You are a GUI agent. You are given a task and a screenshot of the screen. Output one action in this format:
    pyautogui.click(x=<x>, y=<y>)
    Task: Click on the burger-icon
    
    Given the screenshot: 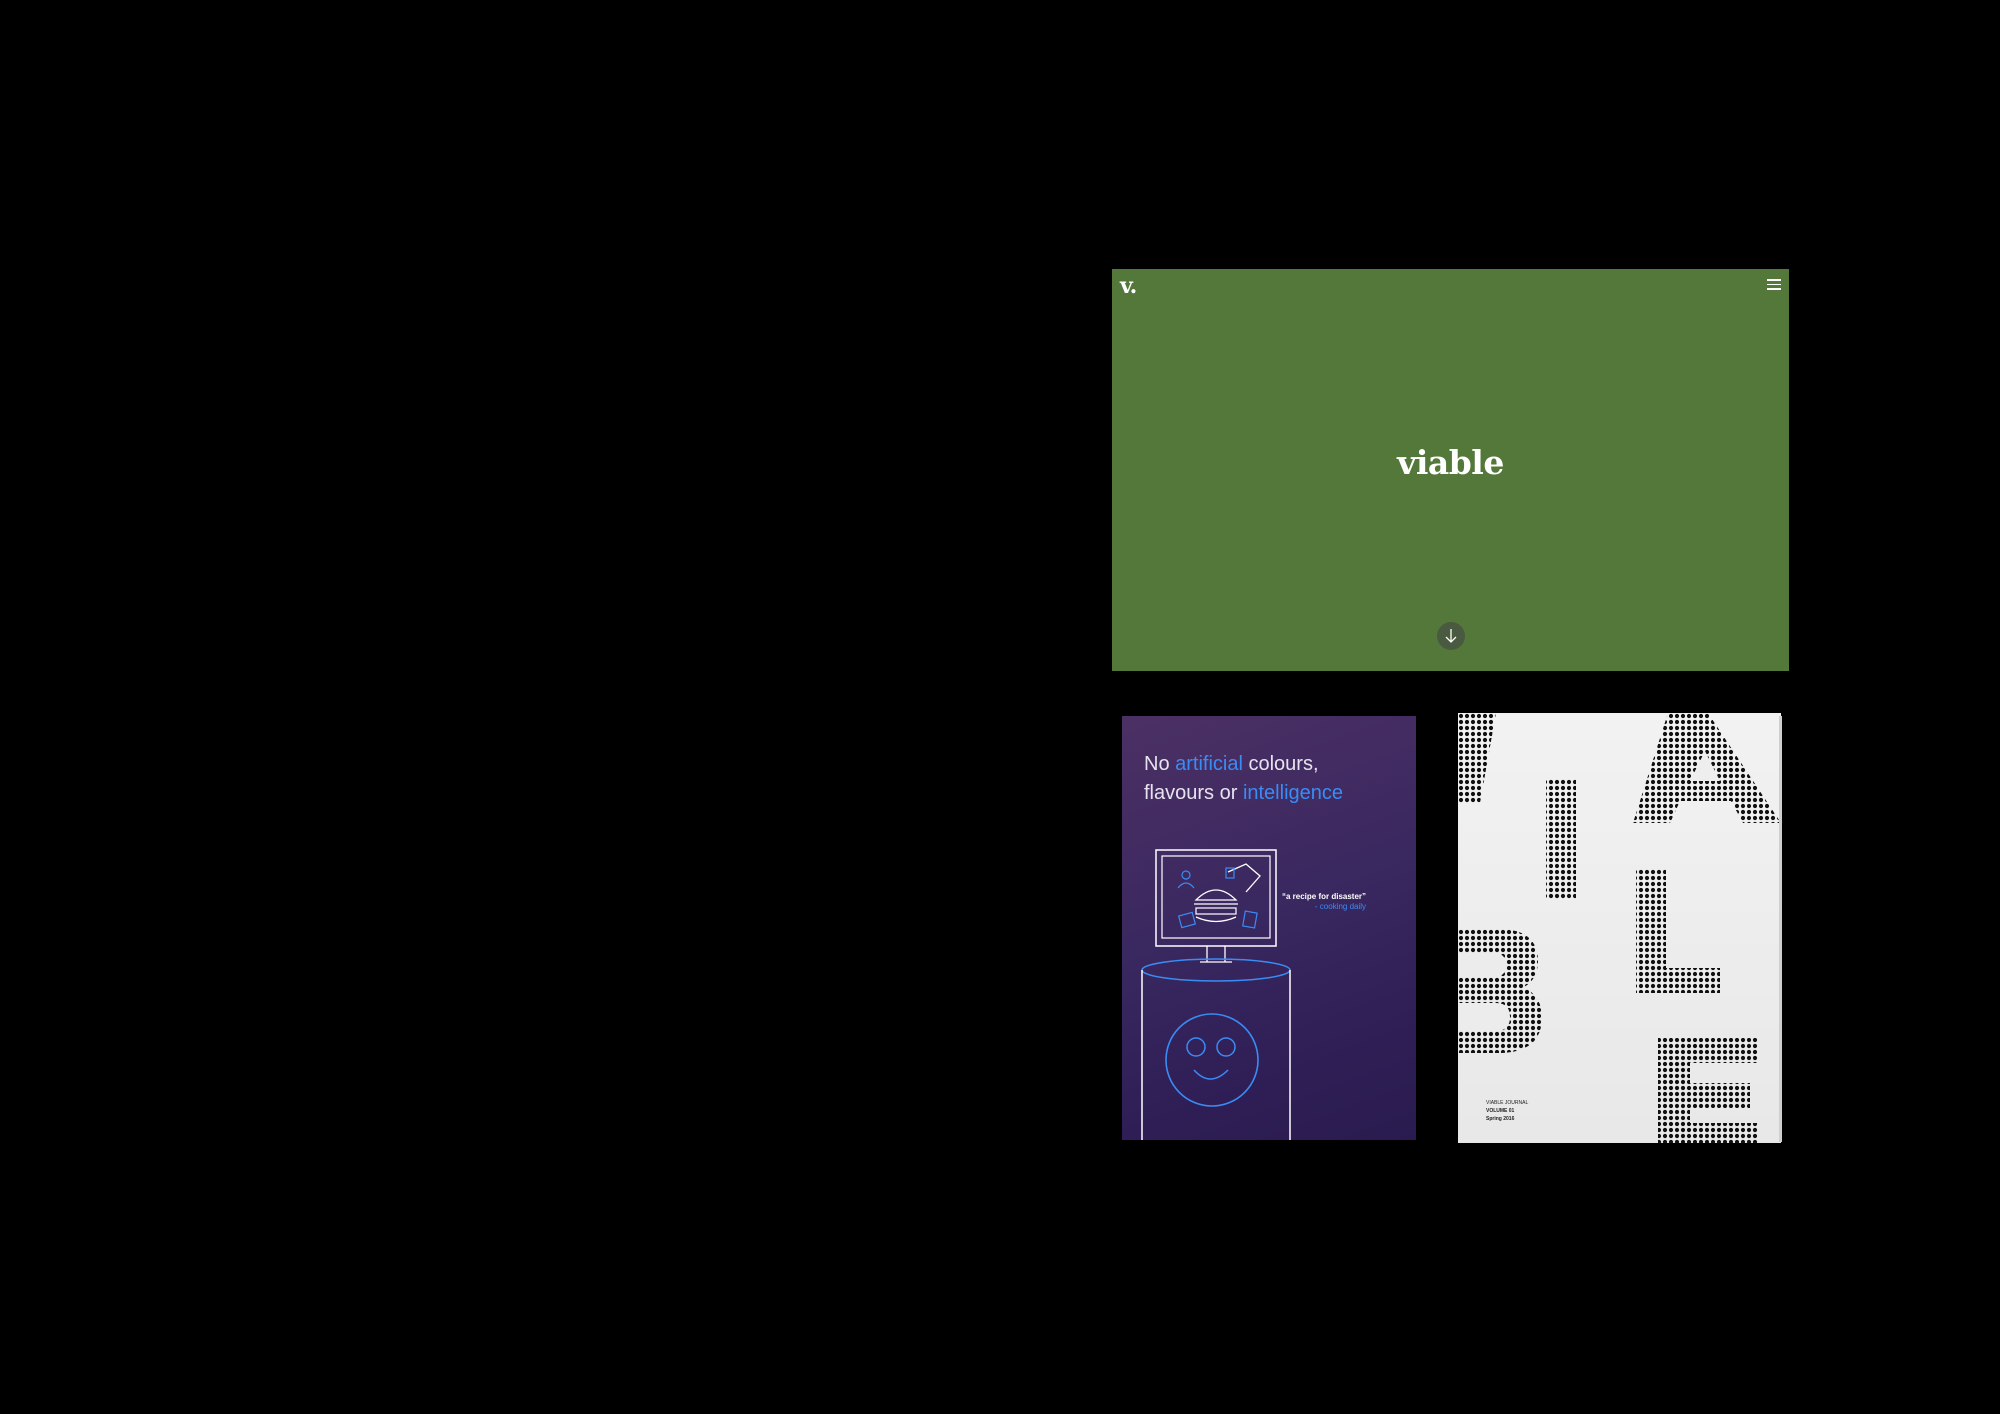 What is the action you would take?
    pyautogui.click(x=1216, y=906)
    